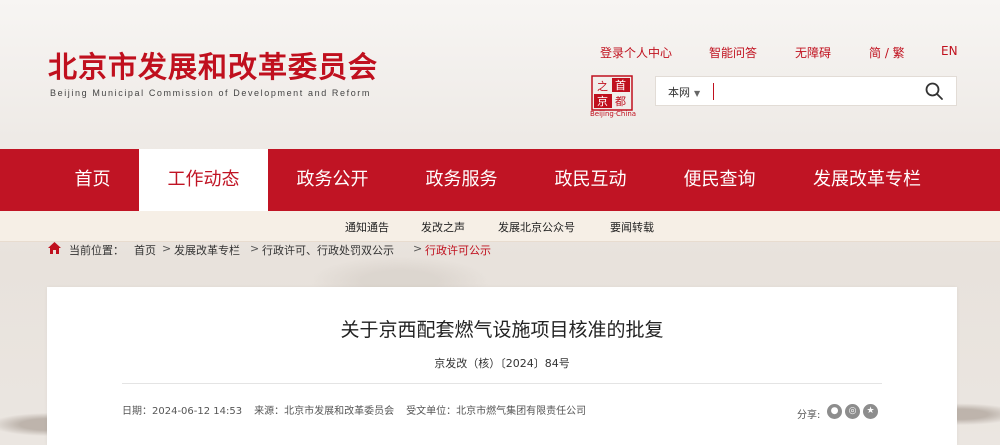 The height and width of the screenshot is (445, 1000). Describe the element at coordinates (207, 250) in the screenshot. I see `breadcrumb-reform-column: 发展改革专栏` at that location.